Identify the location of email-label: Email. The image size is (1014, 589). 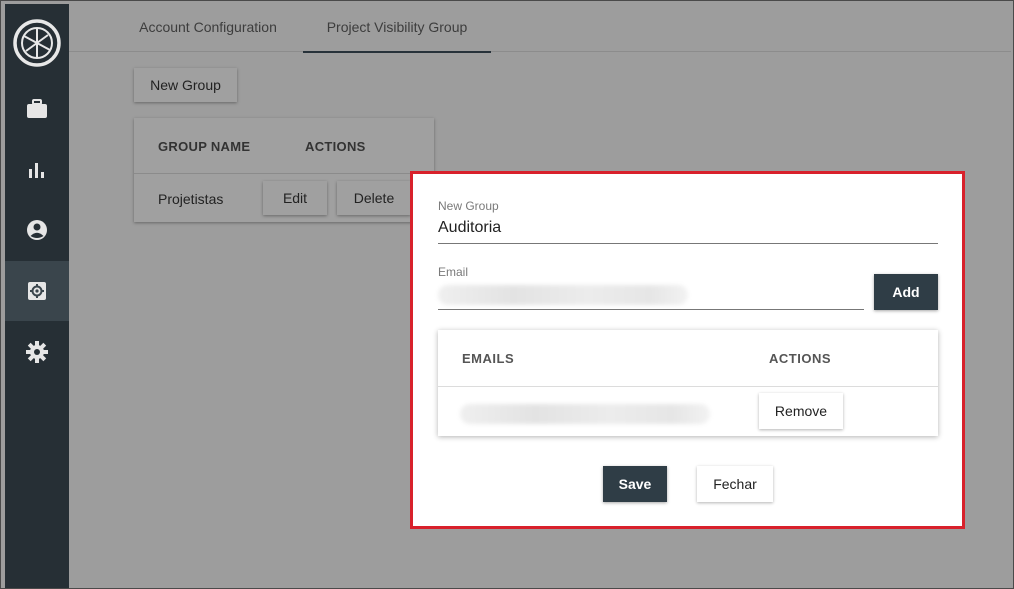
(453, 272).